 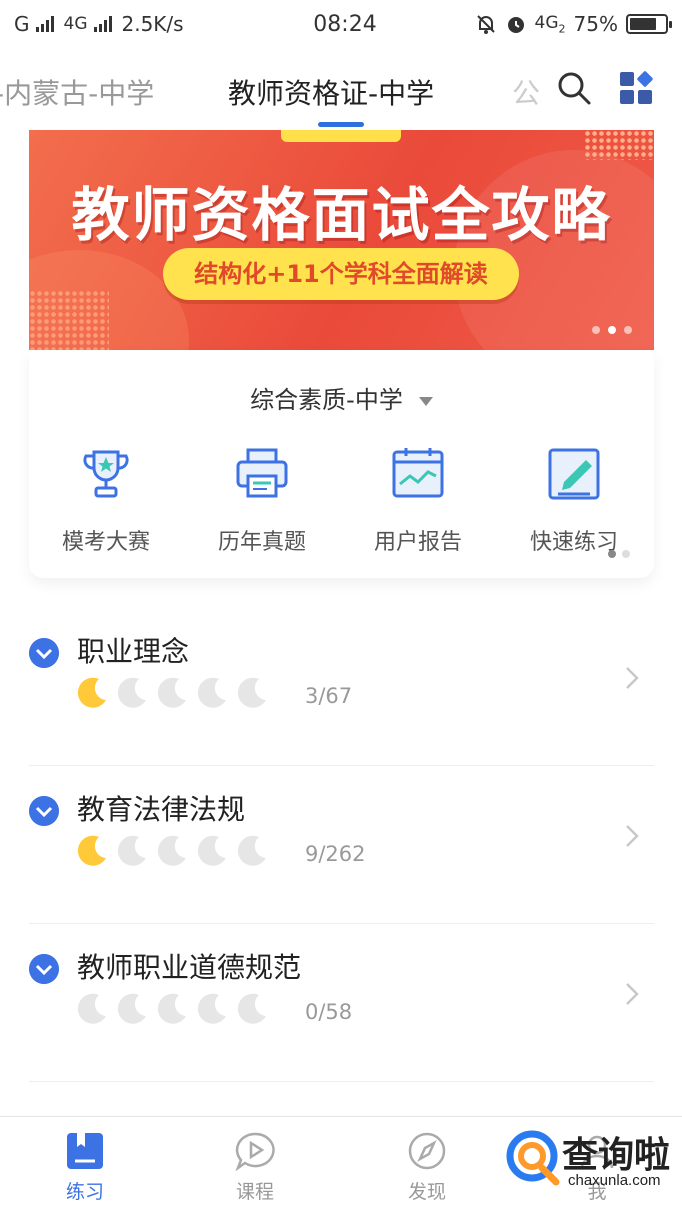 I want to click on nav-label: 课程, so click(x=254, y=1192).